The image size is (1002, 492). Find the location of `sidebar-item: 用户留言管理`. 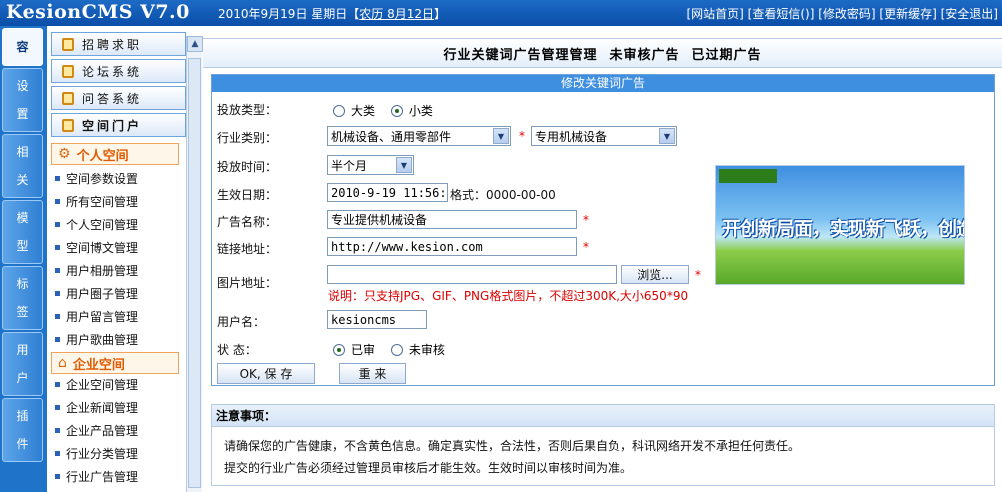

sidebar-item: 用户留言管理 is located at coordinates (96, 316).